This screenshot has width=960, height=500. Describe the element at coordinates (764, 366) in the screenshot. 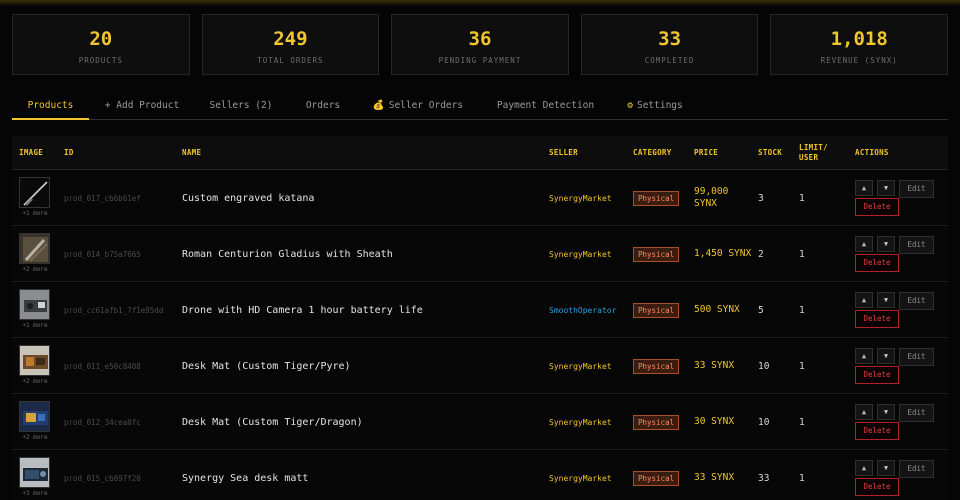

I see `product-stock: 10` at that location.